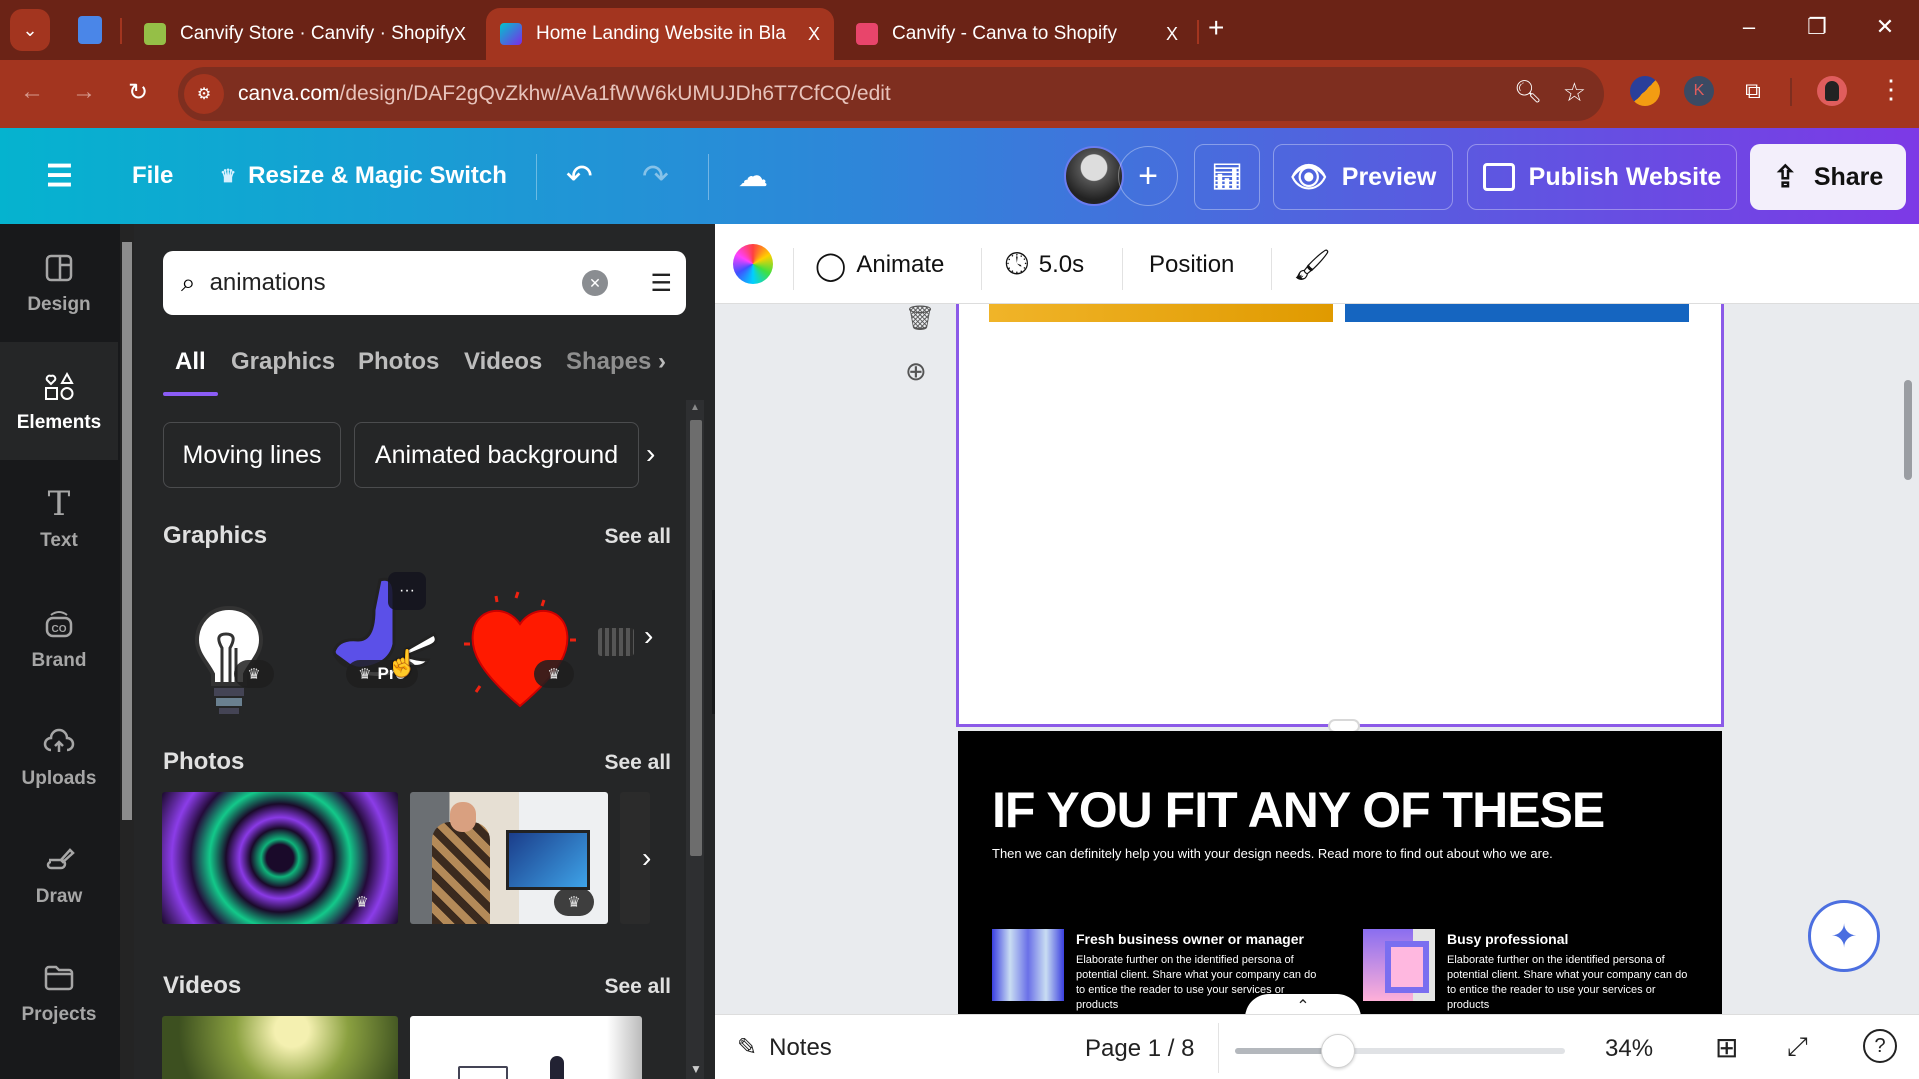 This screenshot has width=1919, height=1079. I want to click on docs-icon, so click(90, 30).